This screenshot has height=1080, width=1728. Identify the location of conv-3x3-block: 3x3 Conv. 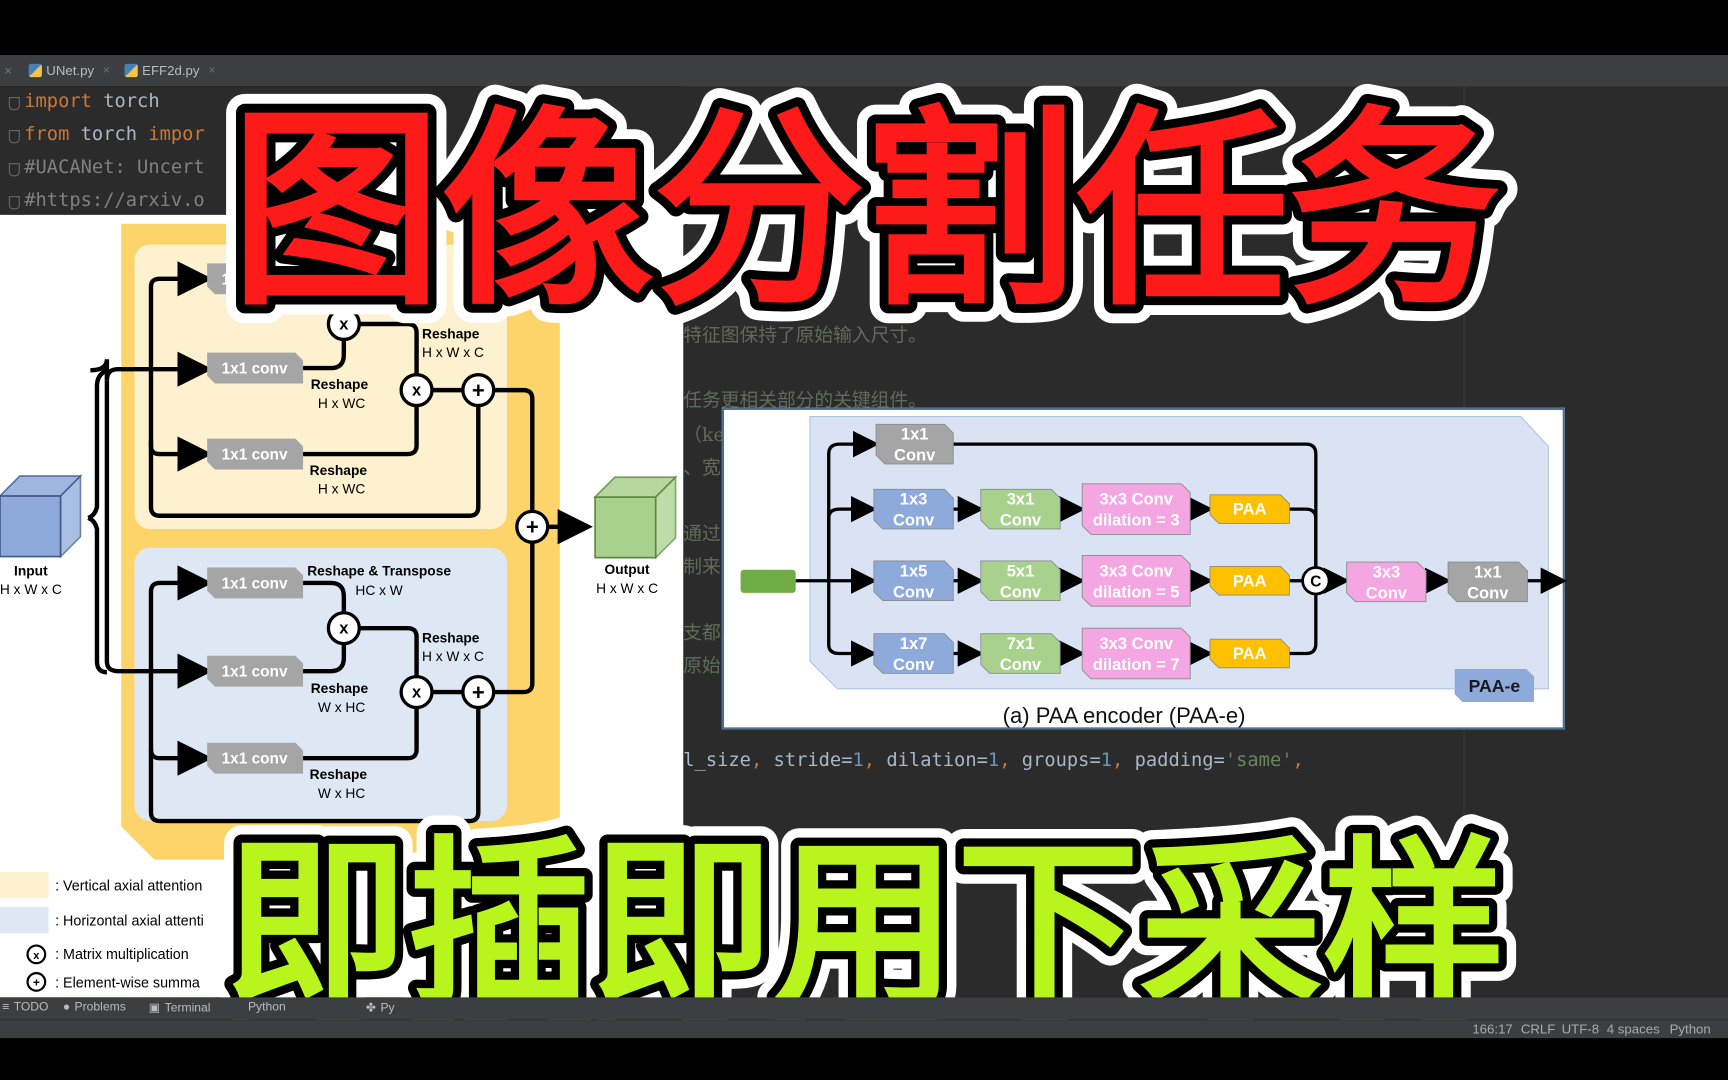
(1386, 581).